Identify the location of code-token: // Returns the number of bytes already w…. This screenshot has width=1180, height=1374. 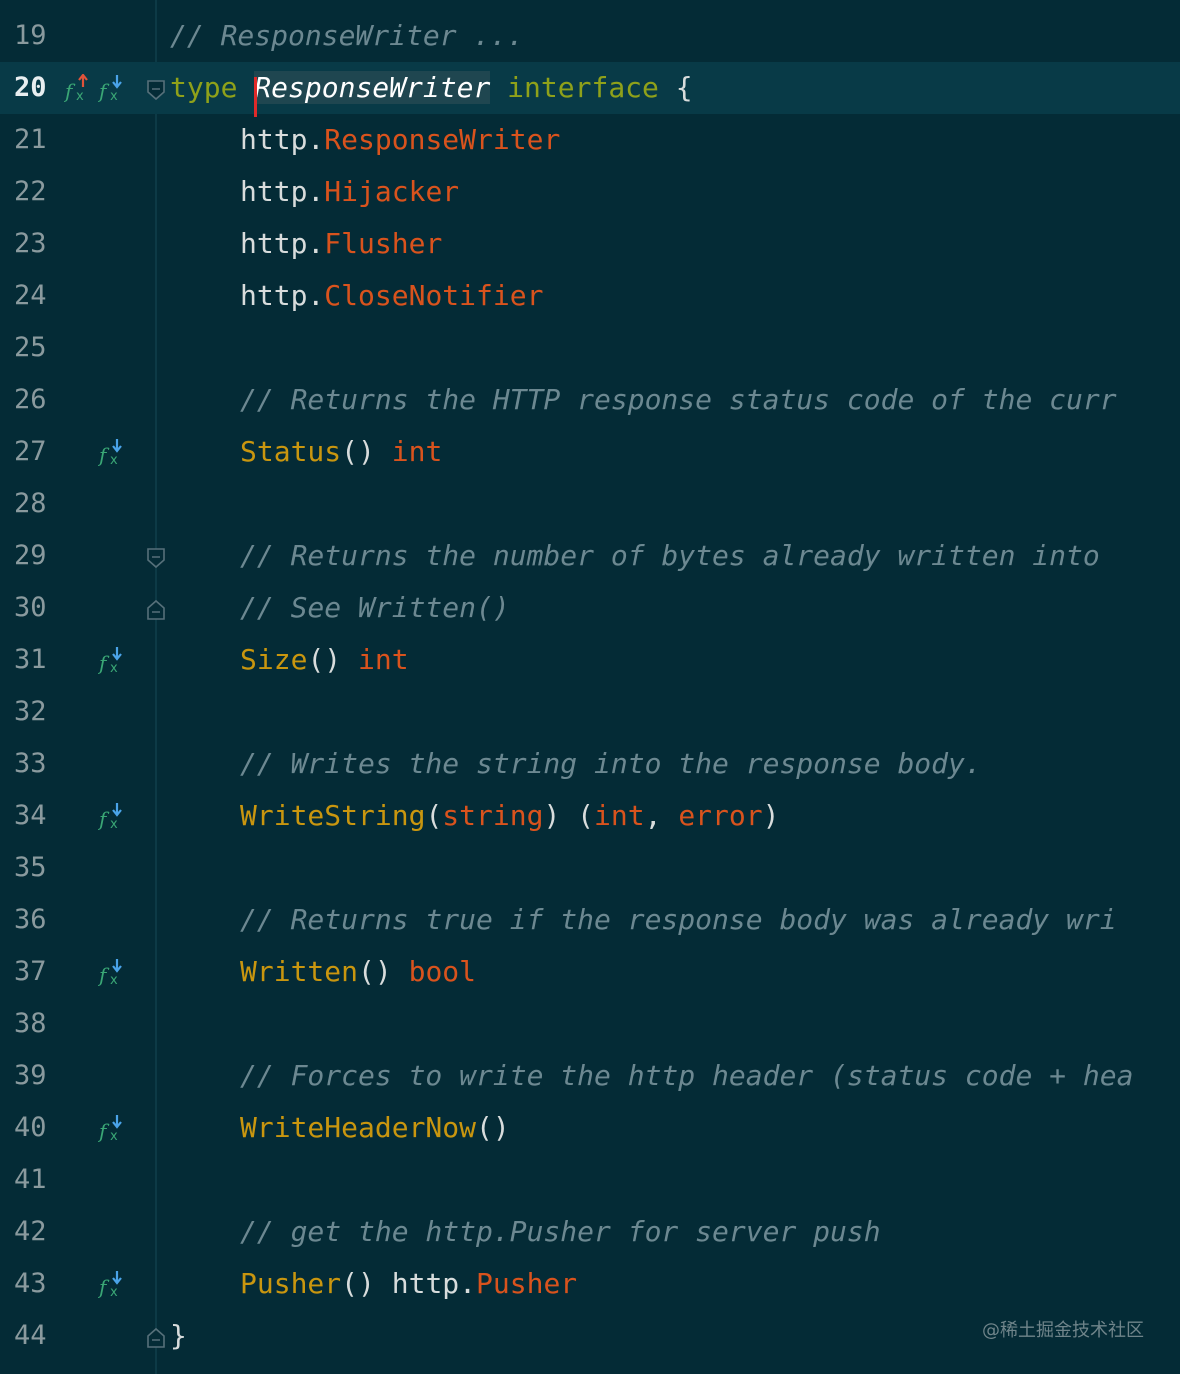
(670, 555).